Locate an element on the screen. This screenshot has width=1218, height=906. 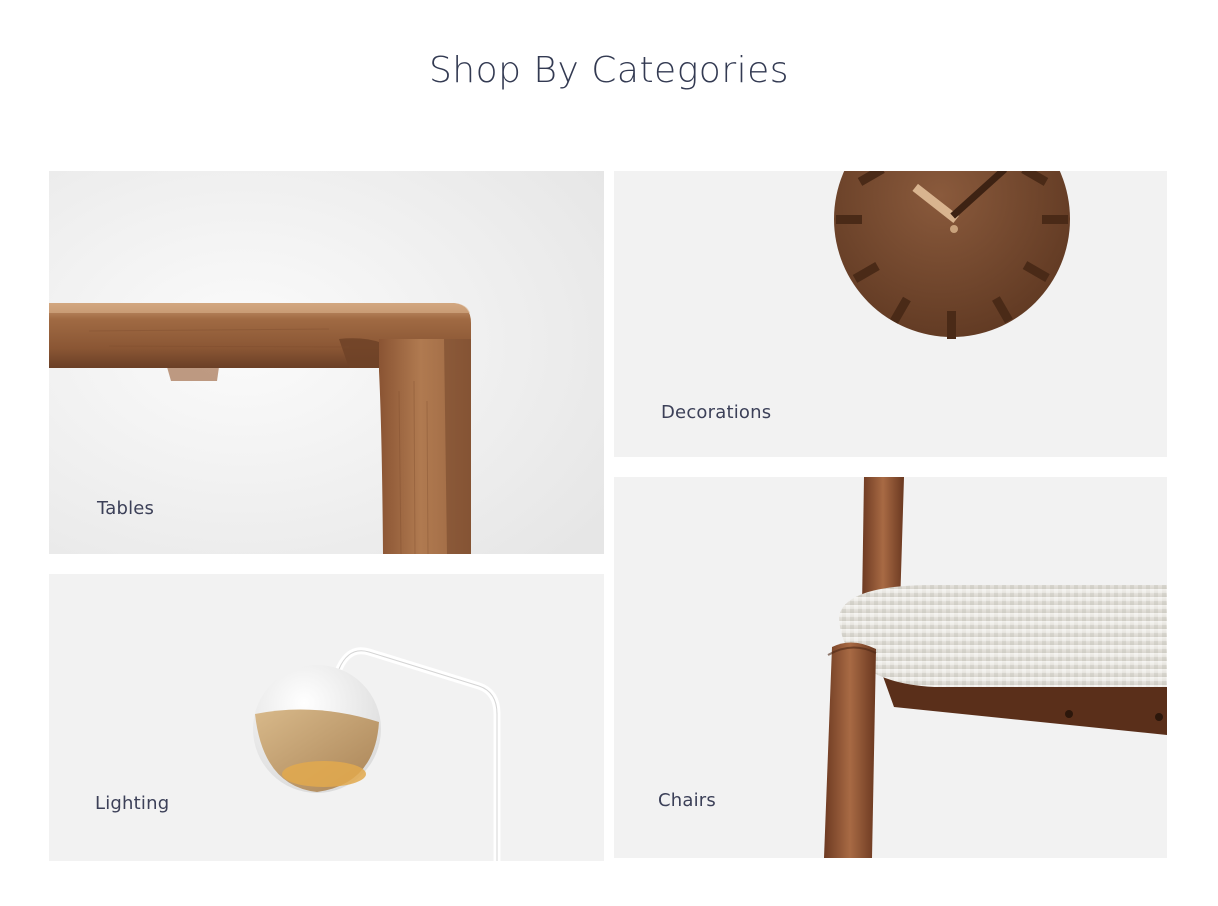
category-tile-lighting: Lighting is located at coordinates (326, 717).